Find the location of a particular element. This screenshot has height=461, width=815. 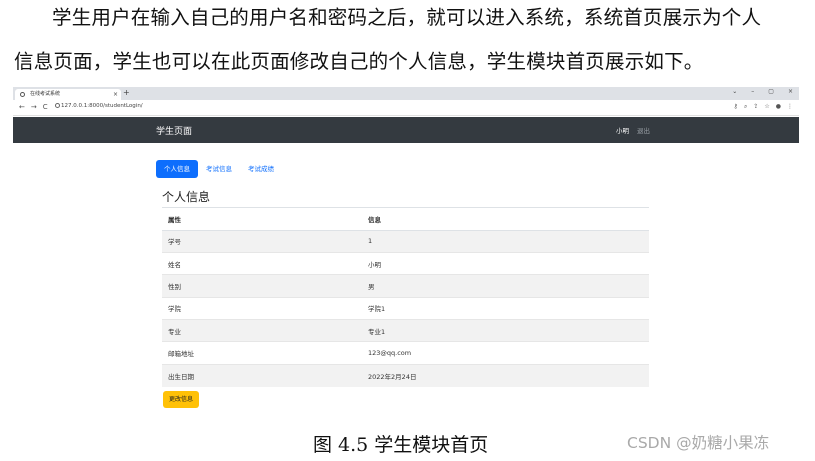

row-value: 学院1 is located at coordinates (505, 308).